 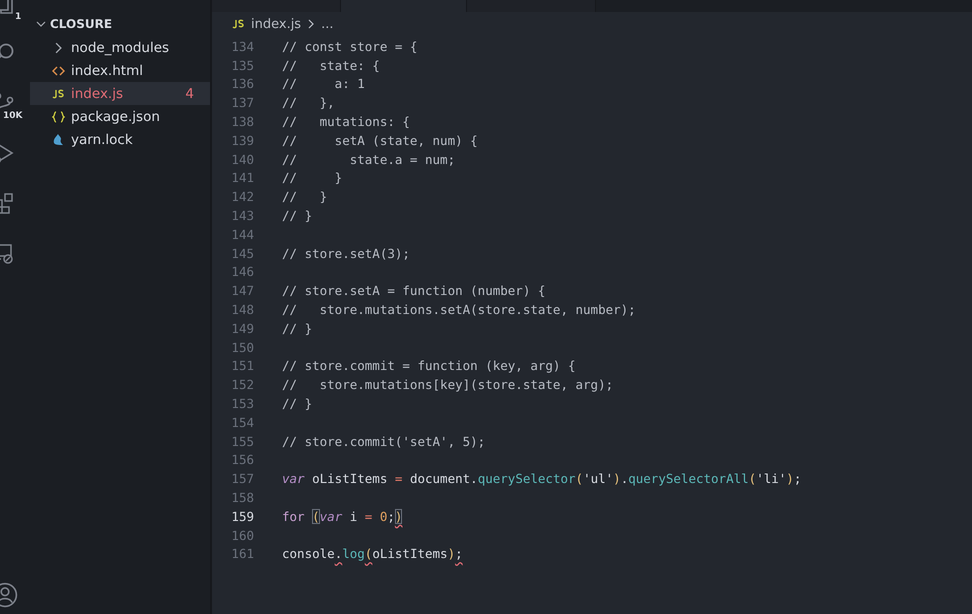 What do you see at coordinates (242, 441) in the screenshot?
I see `line-number: 155` at bounding box center [242, 441].